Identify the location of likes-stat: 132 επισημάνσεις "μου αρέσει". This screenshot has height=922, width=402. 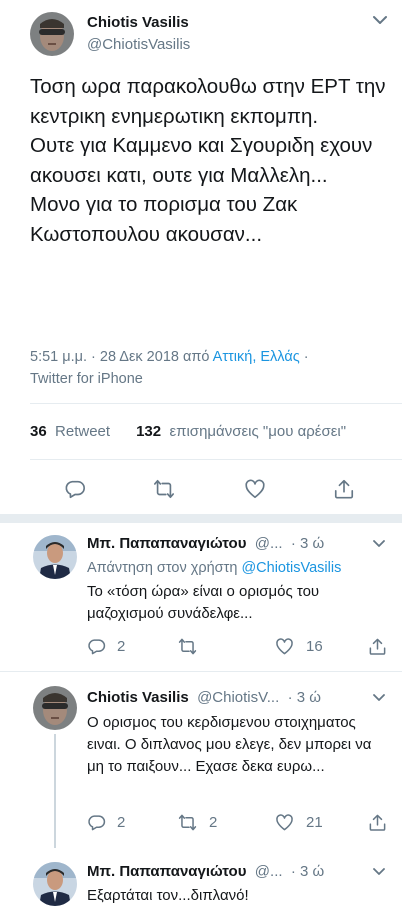
(241, 431).